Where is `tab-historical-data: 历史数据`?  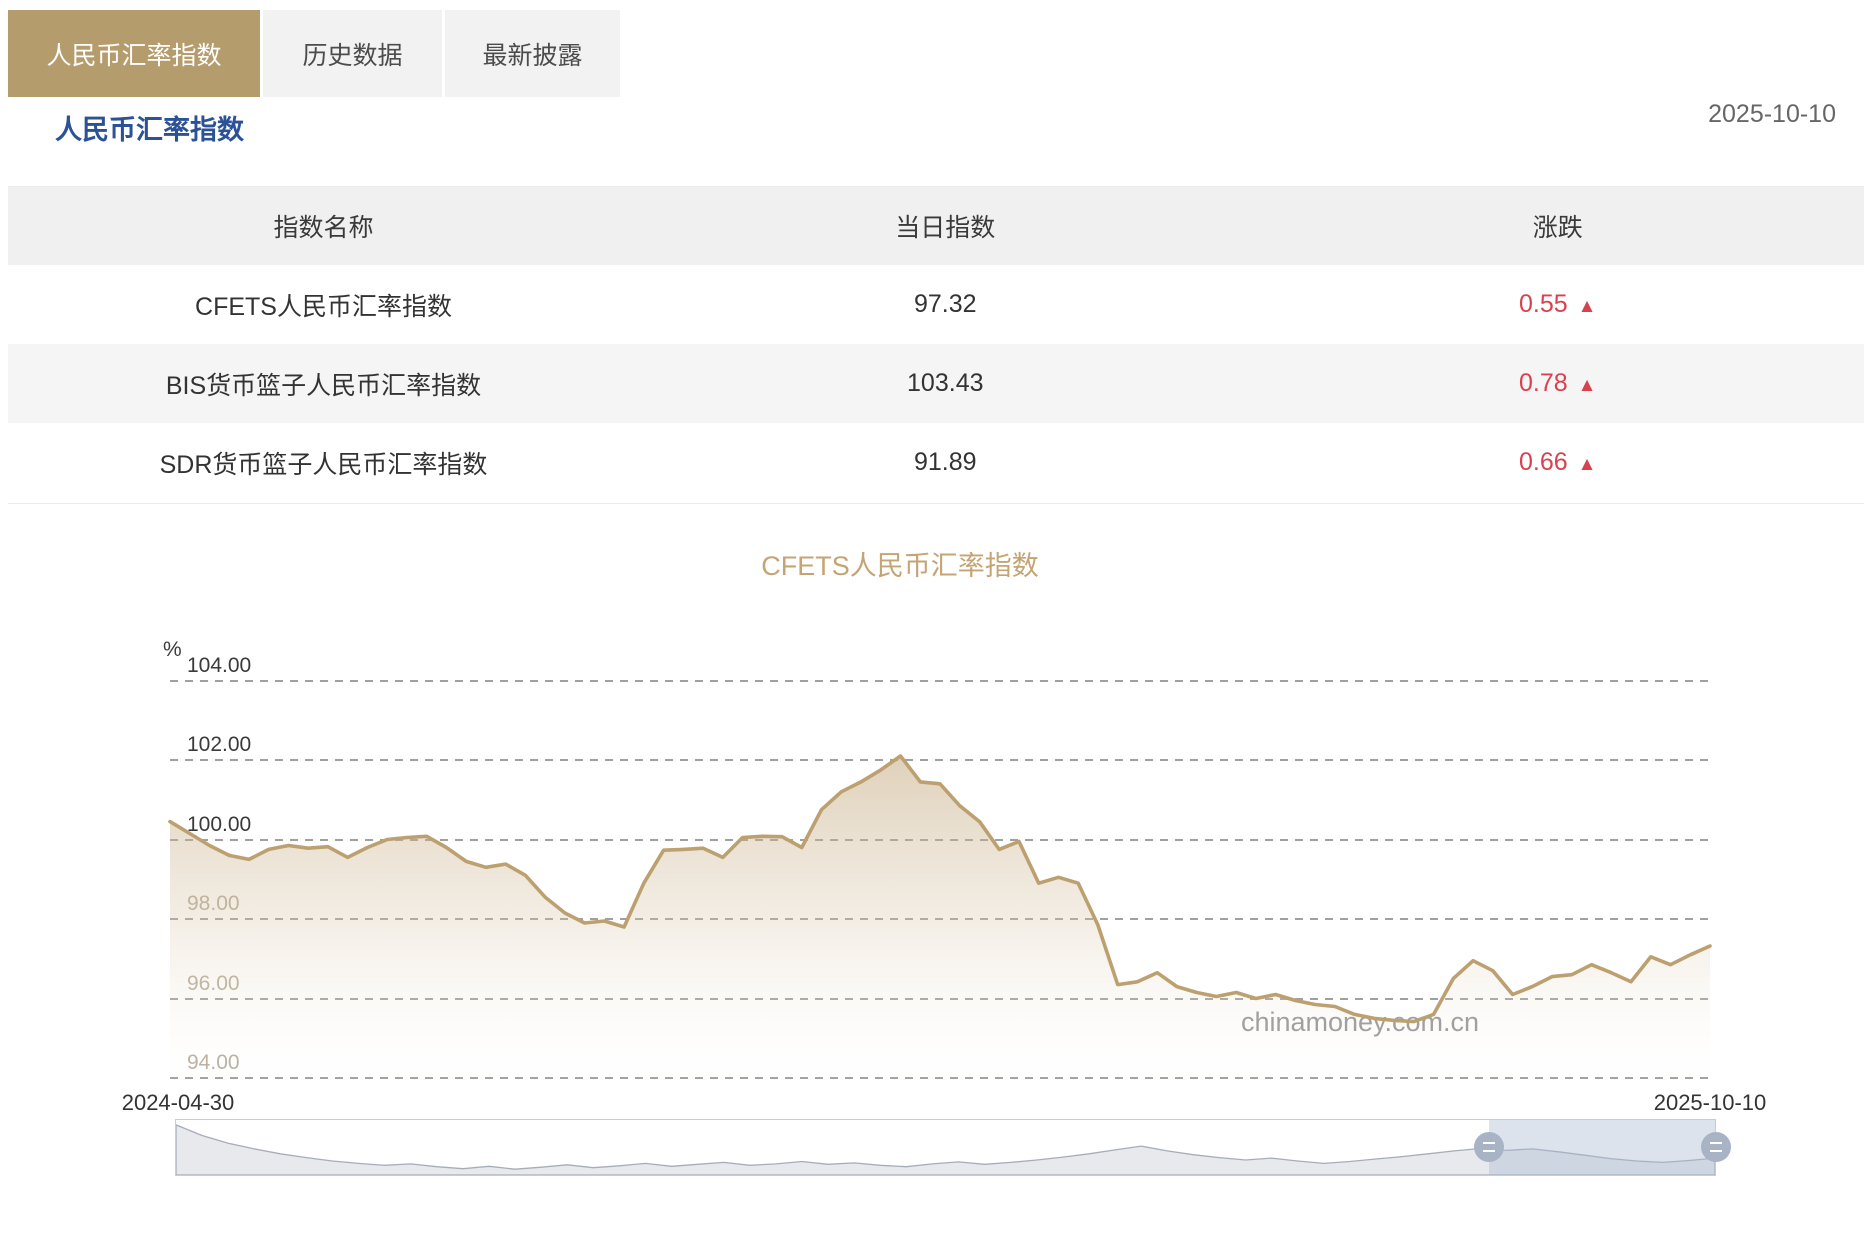
tab-historical-data: 历史数据 is located at coordinates (352, 53).